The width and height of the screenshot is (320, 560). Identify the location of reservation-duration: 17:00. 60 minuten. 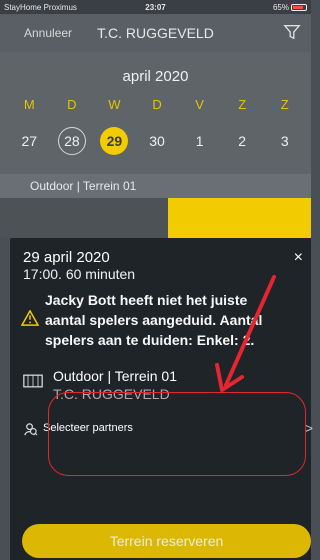
(79, 274).